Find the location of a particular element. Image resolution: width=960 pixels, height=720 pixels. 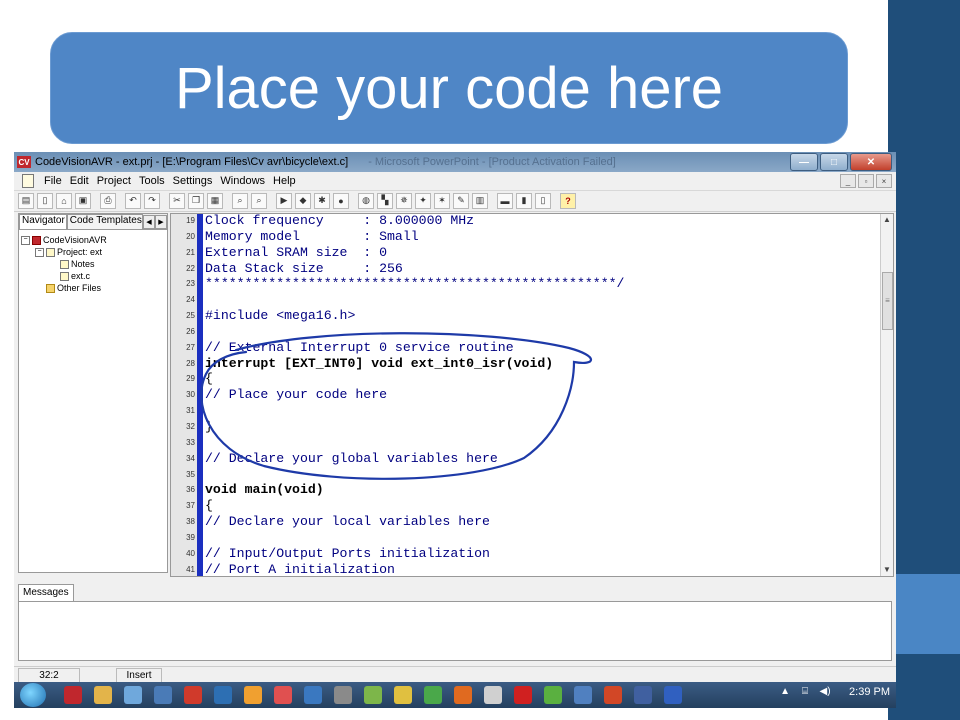

menu-project: Project is located at coordinates (114, 181).